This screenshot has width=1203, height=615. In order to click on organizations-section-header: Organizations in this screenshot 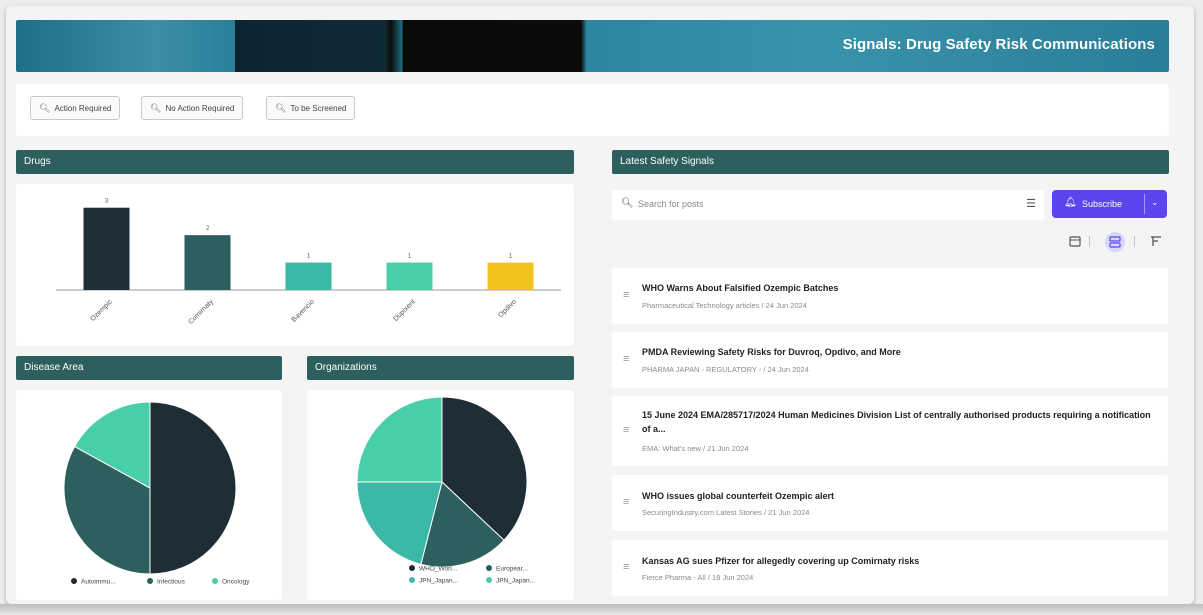, I will do `click(440, 368)`.